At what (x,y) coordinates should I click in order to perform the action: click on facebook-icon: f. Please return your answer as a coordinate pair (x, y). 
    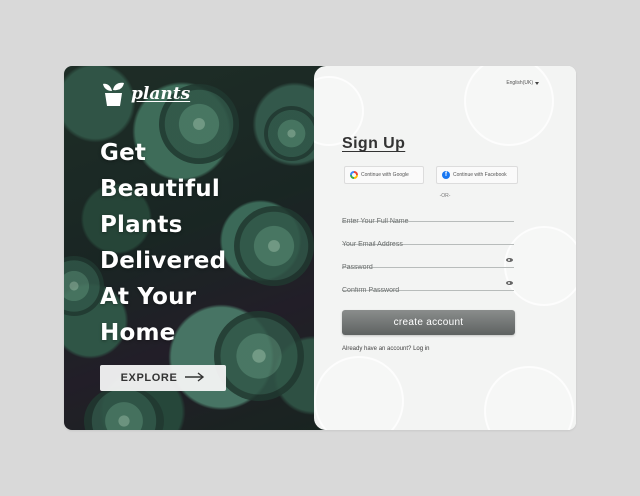
    Looking at the image, I should click on (446, 175).